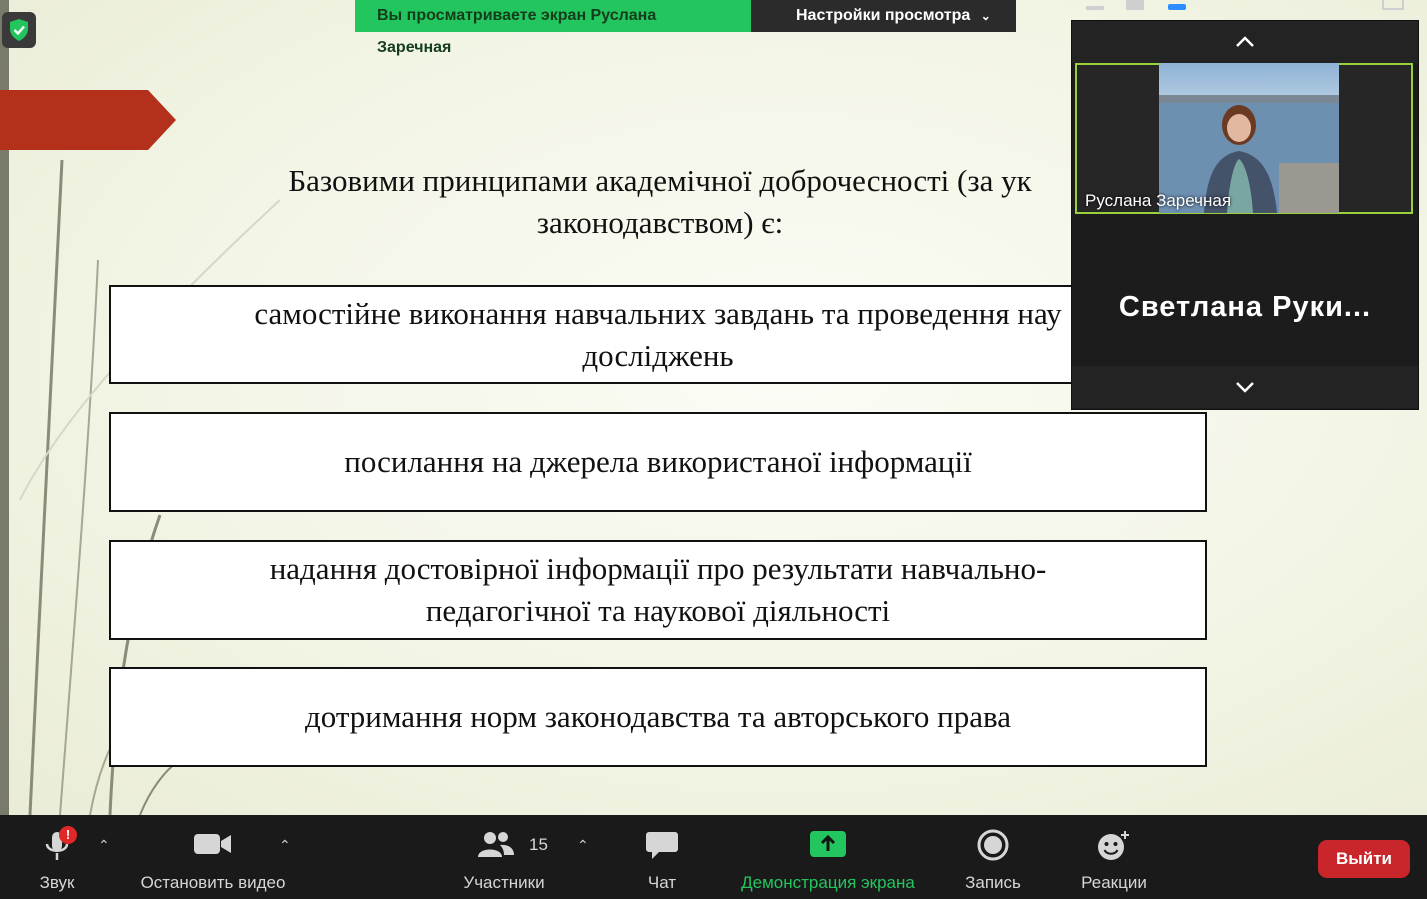 The image size is (1427, 899). What do you see at coordinates (662, 845) in the screenshot?
I see `chat-bubble-icon` at bounding box center [662, 845].